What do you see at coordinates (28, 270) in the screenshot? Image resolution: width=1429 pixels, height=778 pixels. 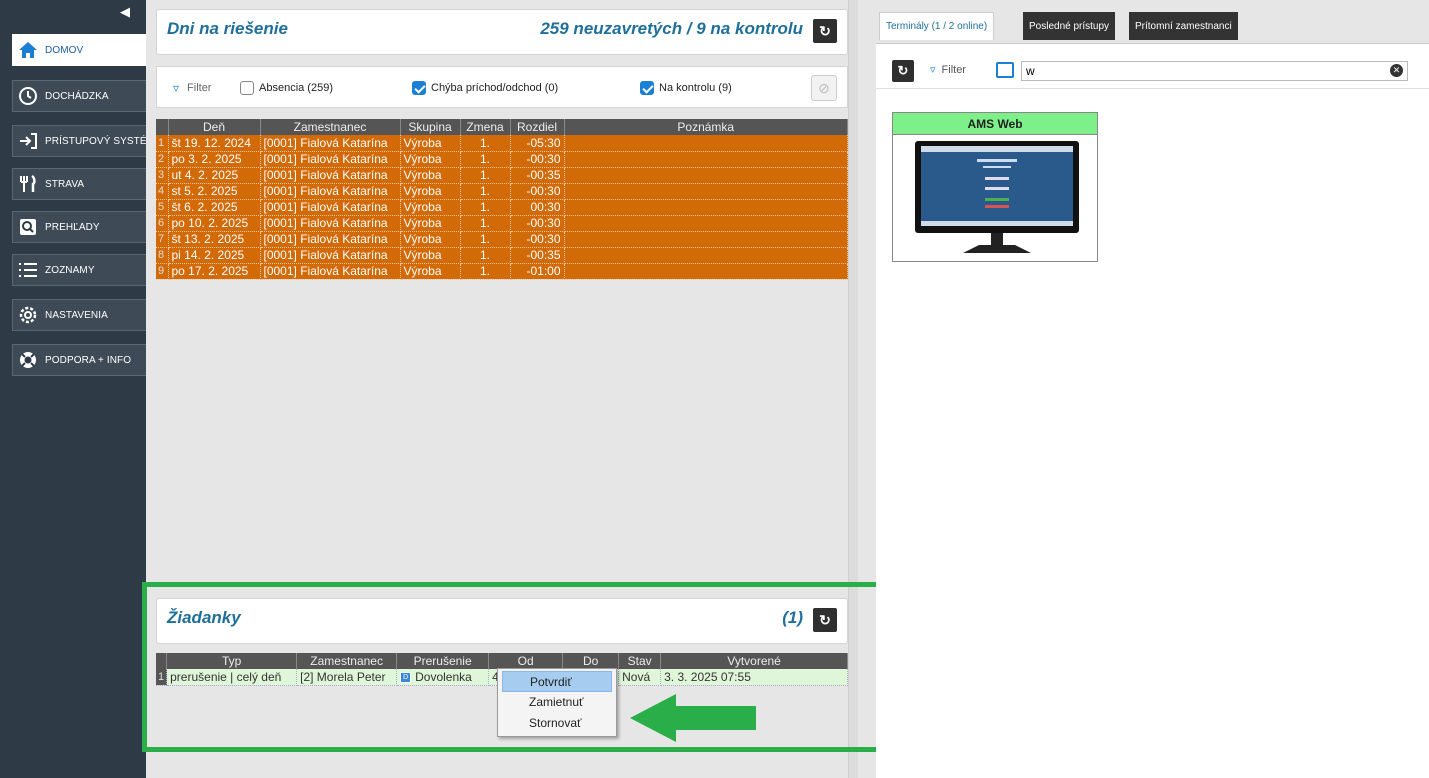 I see `list-icon` at bounding box center [28, 270].